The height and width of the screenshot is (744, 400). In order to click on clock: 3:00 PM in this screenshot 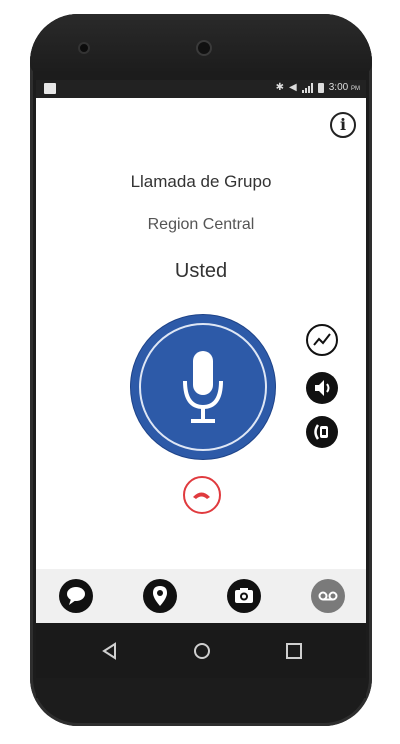, I will do `click(344, 87)`.